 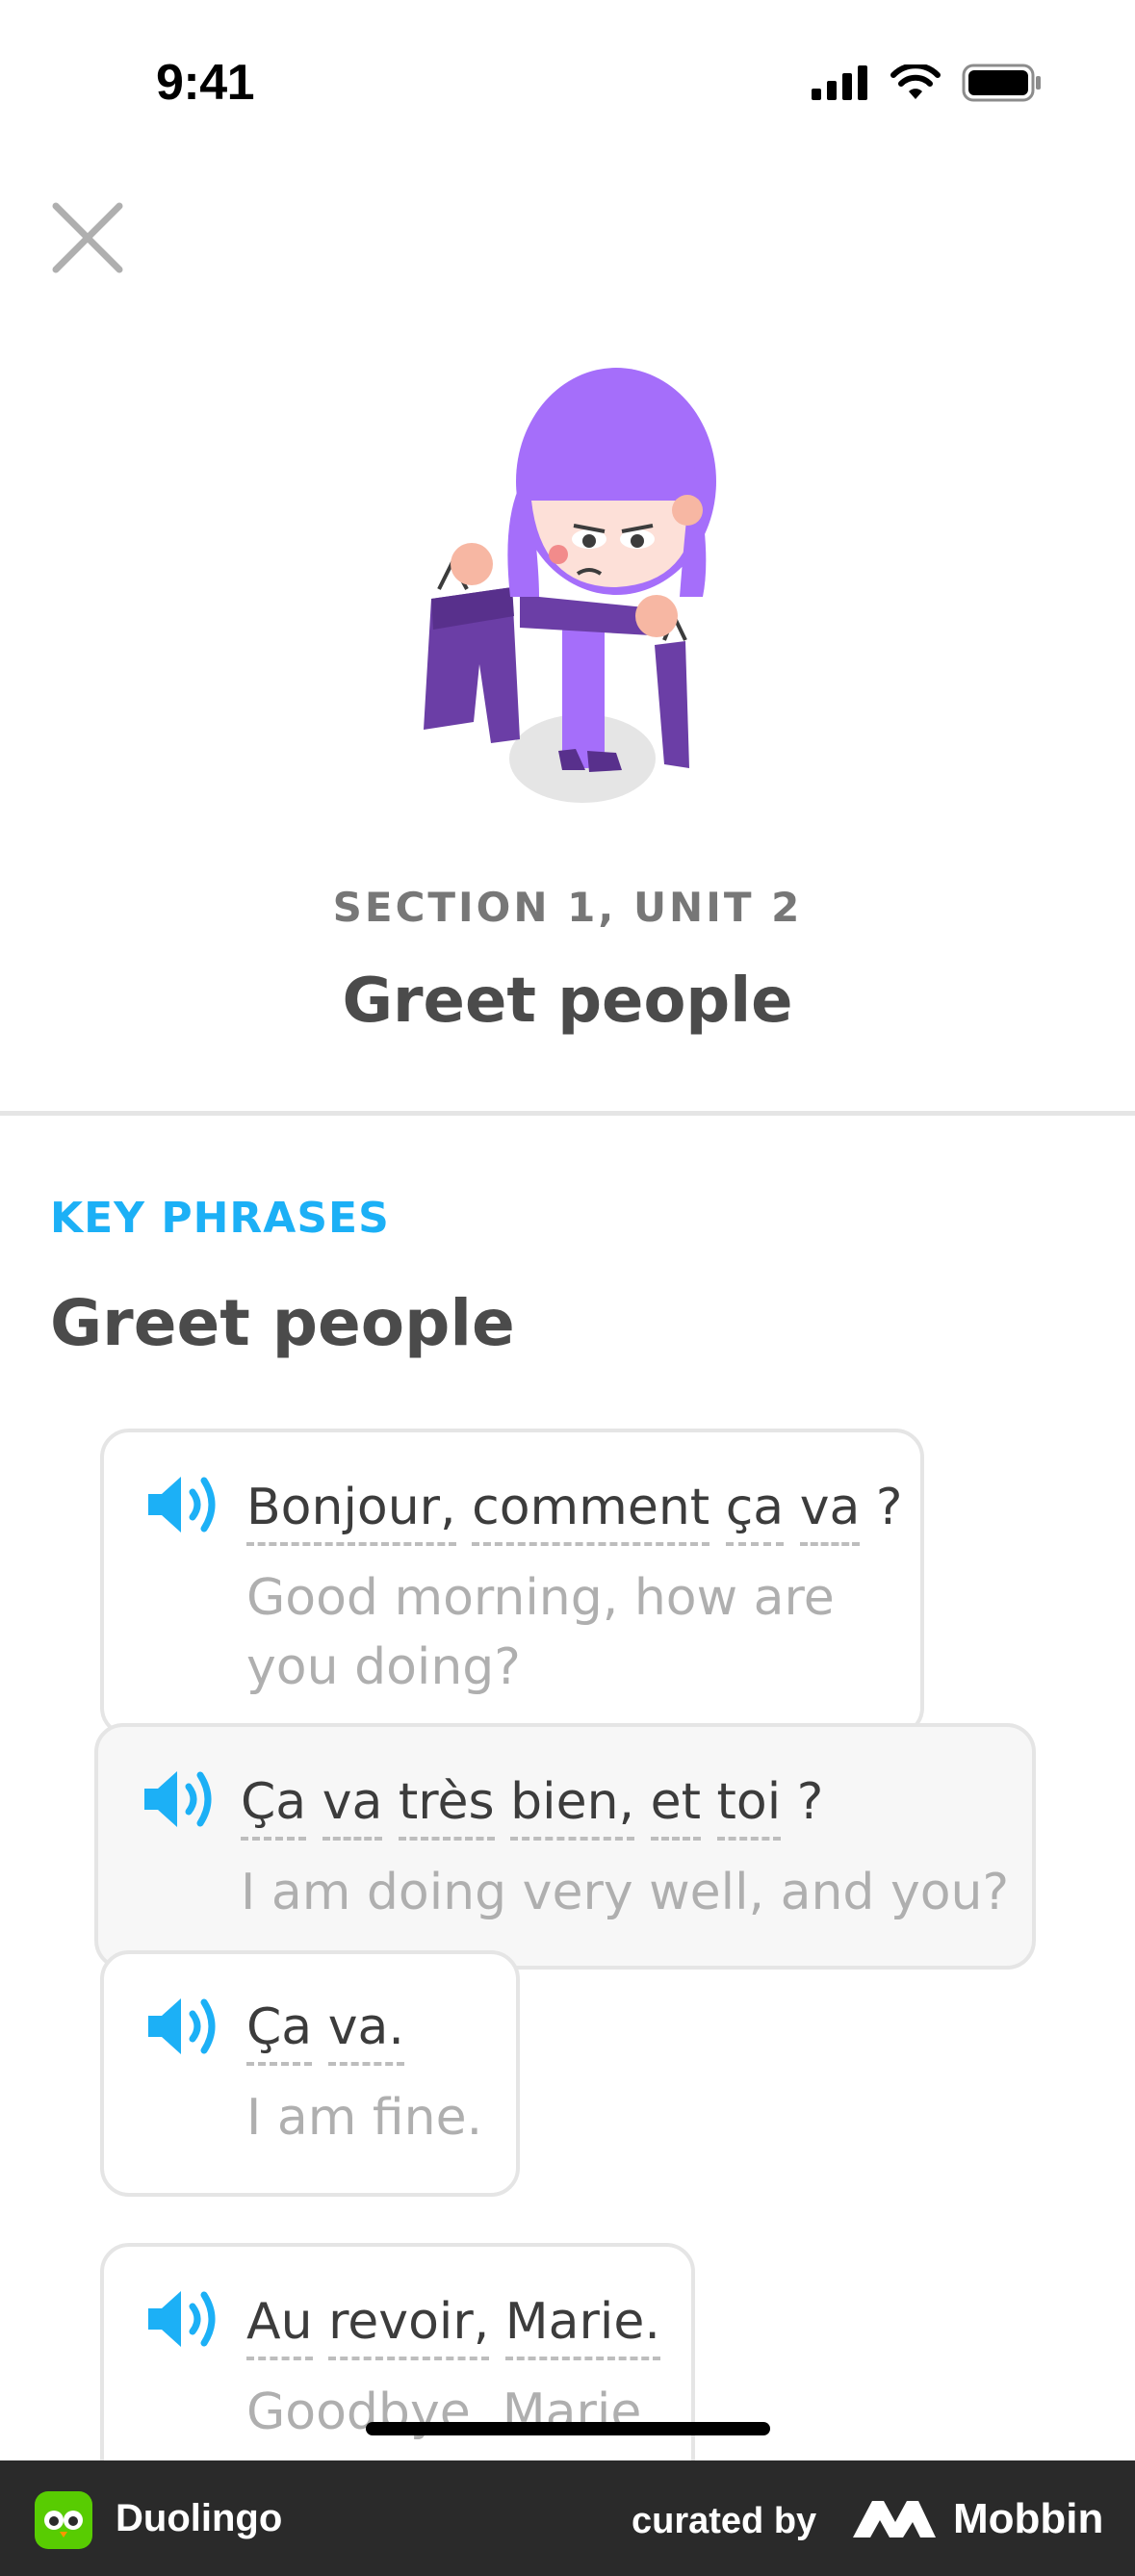 I want to click on status-time: 9:41, so click(x=205, y=83).